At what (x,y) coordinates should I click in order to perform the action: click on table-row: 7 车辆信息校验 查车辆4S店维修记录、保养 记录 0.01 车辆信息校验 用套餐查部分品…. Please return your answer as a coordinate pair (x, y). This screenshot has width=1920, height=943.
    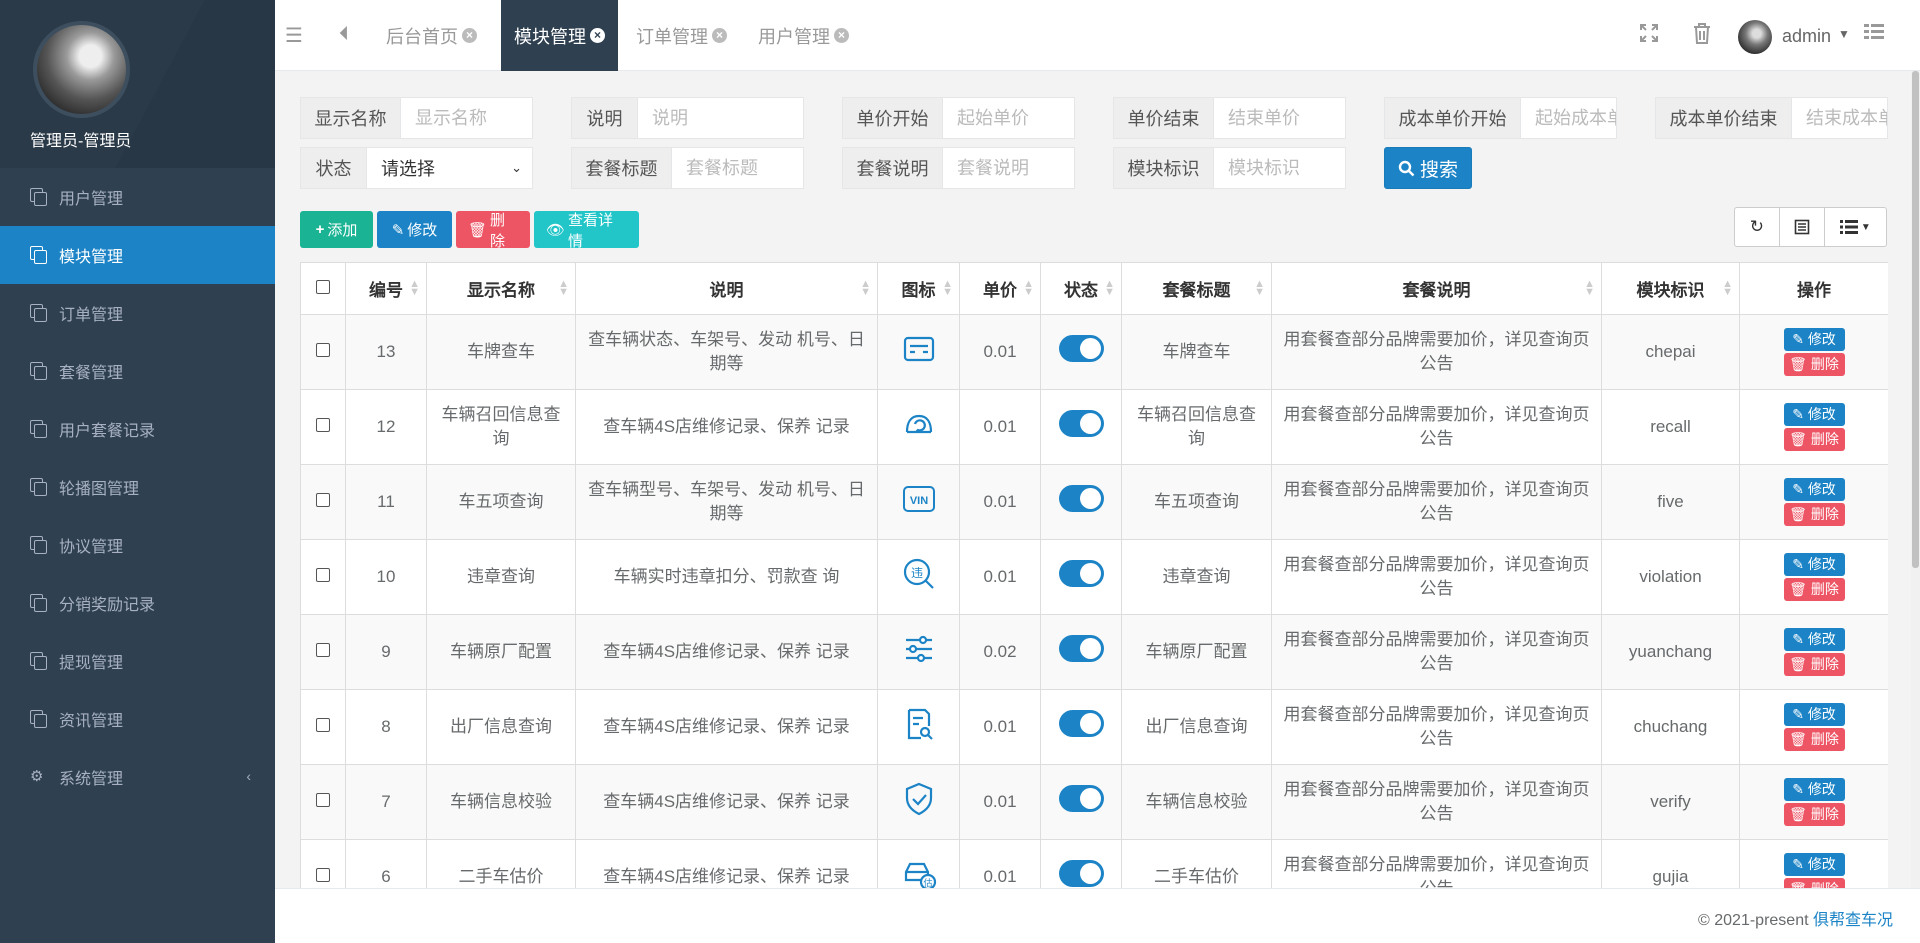
    Looking at the image, I should click on (1094, 802).